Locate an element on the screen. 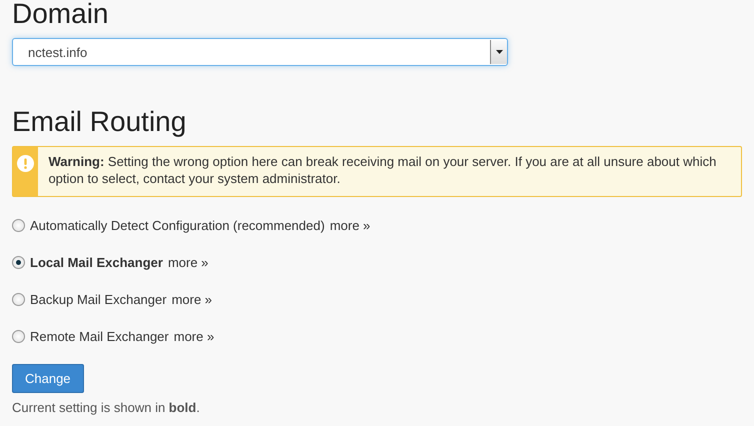  section-heading: Email Routing is located at coordinates (100, 122).